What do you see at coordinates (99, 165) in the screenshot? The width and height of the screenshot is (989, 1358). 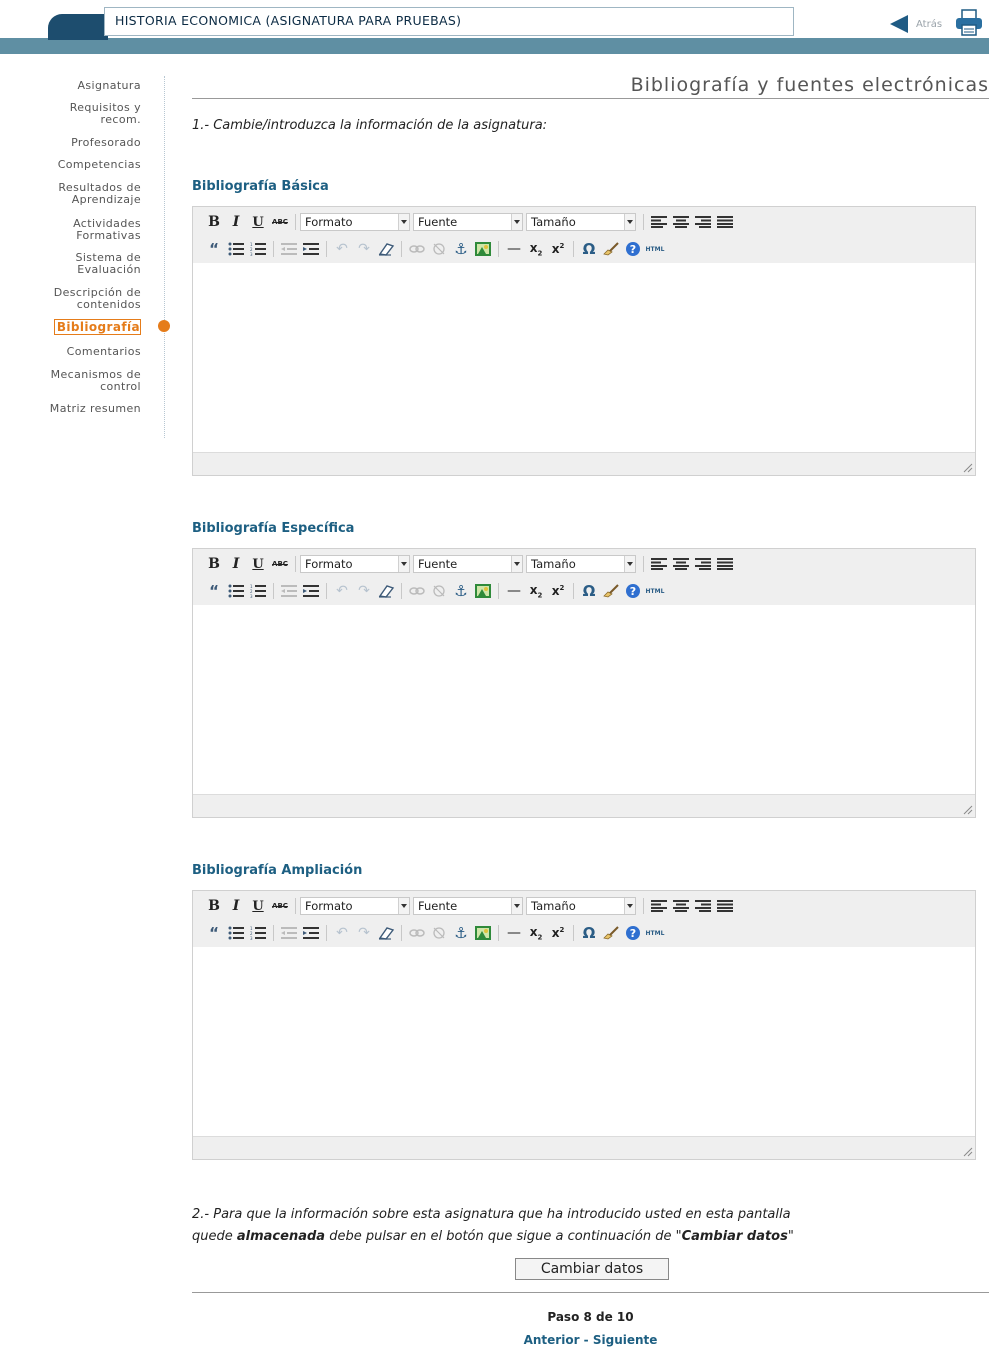 I see `sidebar-item-competencias: Competencias` at bounding box center [99, 165].